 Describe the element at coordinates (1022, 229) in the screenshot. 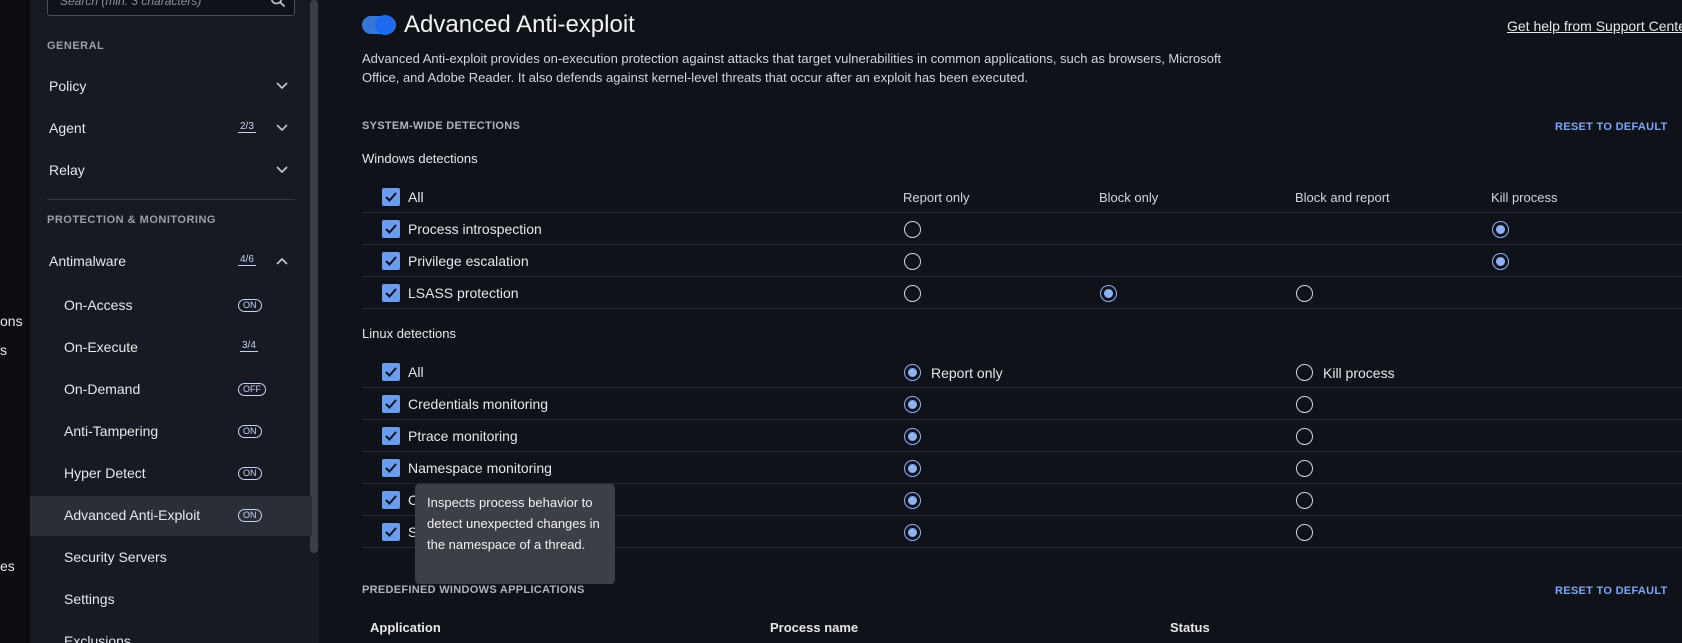

I see `table-row: Process introspection` at that location.